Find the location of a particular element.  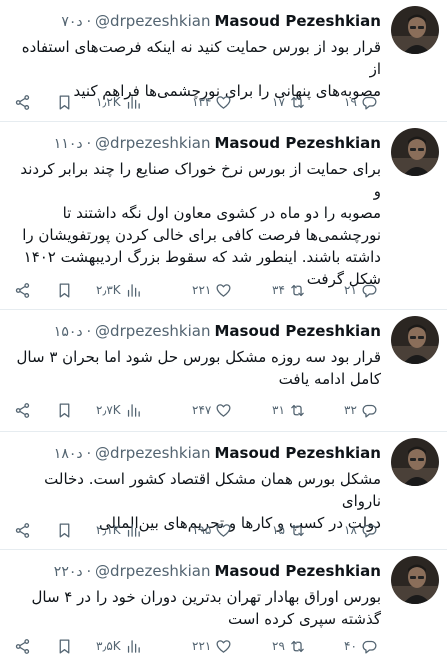

tweet-time: ۷۰د is located at coordinates (71, 22).